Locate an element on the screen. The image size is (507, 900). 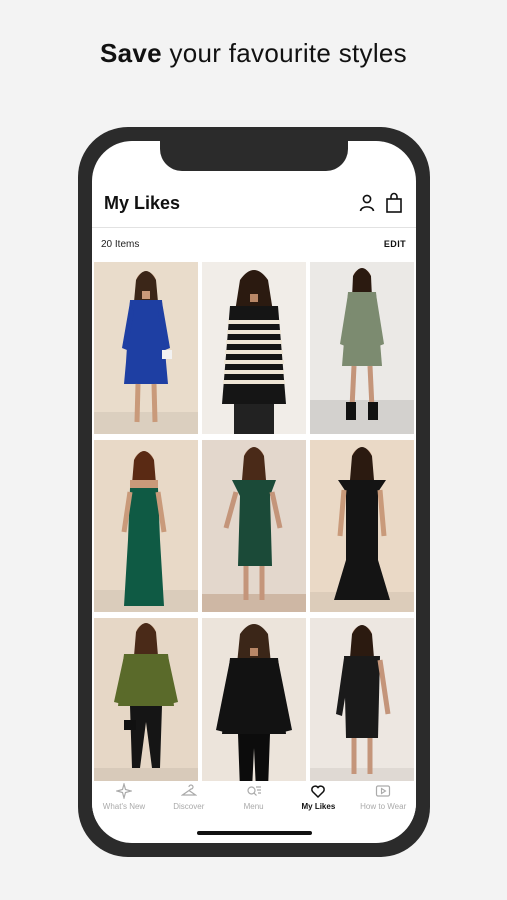
tab-label: My Likes is located at coordinates (318, 806).